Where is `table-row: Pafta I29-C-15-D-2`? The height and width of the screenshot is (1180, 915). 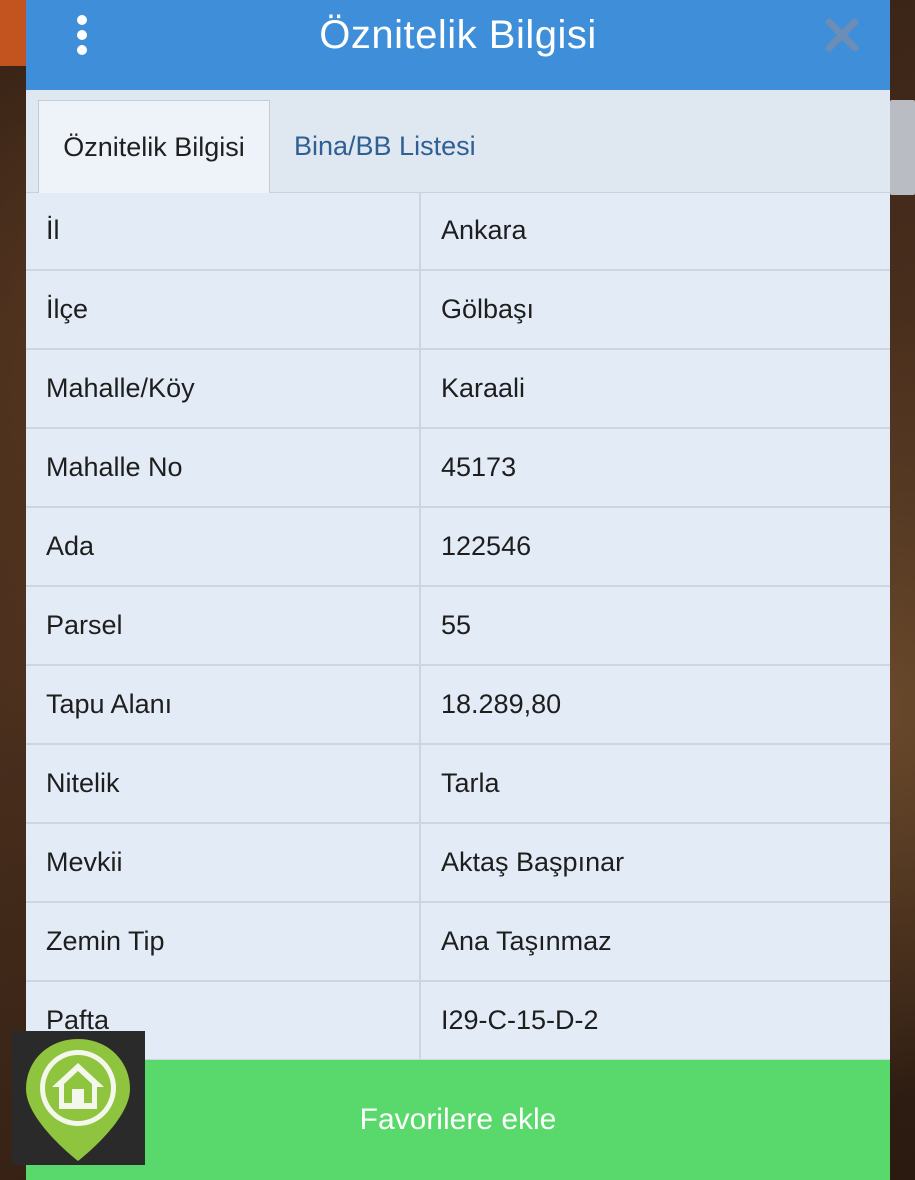 table-row: Pafta I29-C-15-D-2 is located at coordinates (458, 1021).